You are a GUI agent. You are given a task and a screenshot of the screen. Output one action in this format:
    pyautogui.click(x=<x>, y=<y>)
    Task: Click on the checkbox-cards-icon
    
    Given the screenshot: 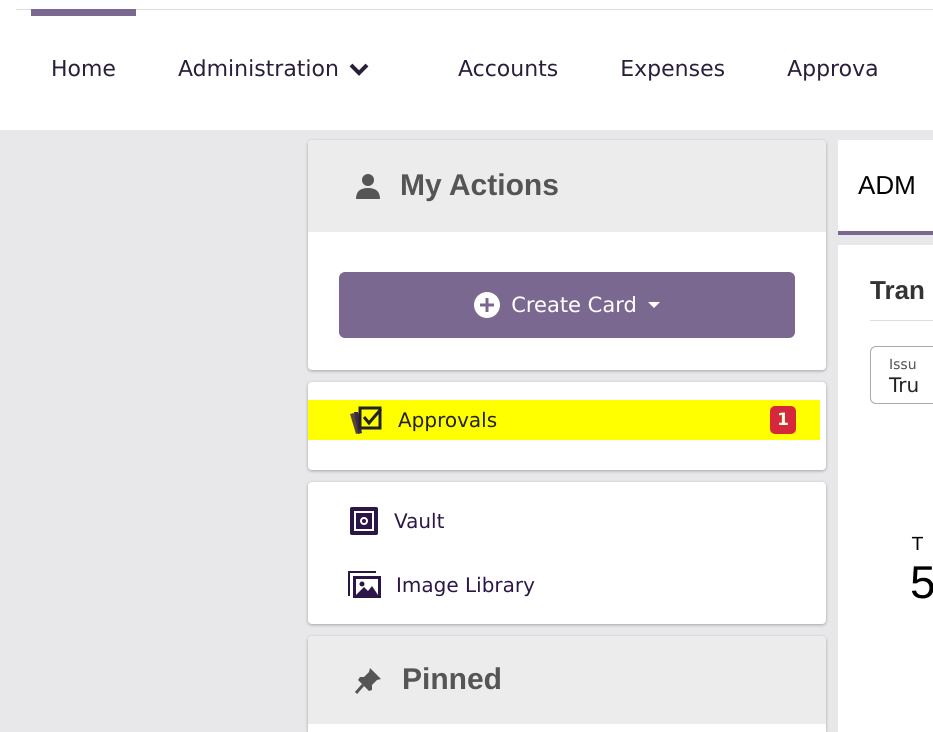 What is the action you would take?
    pyautogui.click(x=366, y=420)
    